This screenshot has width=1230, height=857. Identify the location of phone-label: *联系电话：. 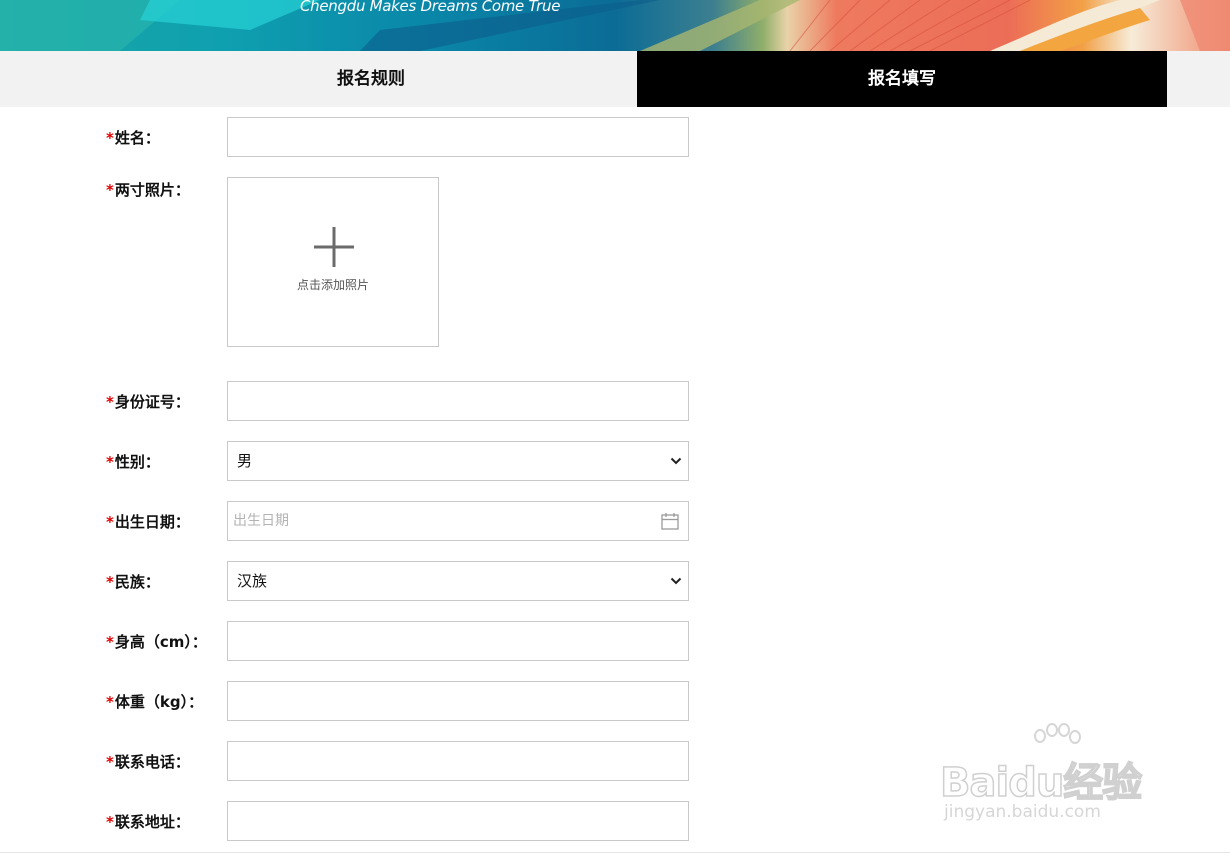
(148, 762).